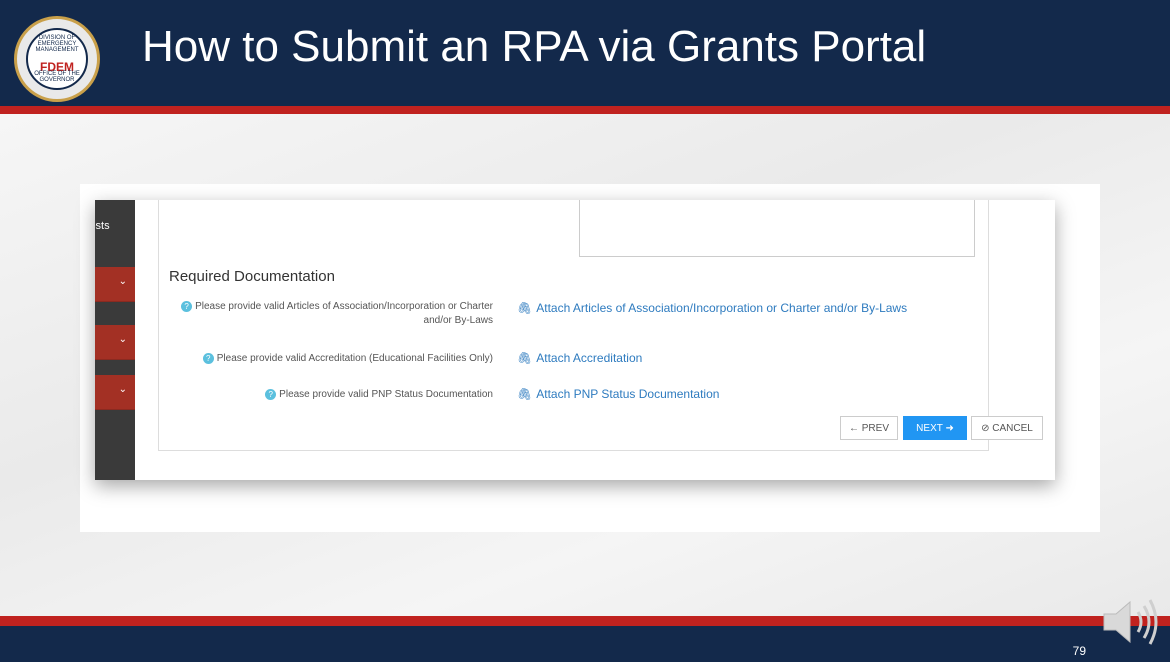  I want to click on attach-pnp-status-link: 🖇 Attach PNP Status Documentation, so click(618, 394).